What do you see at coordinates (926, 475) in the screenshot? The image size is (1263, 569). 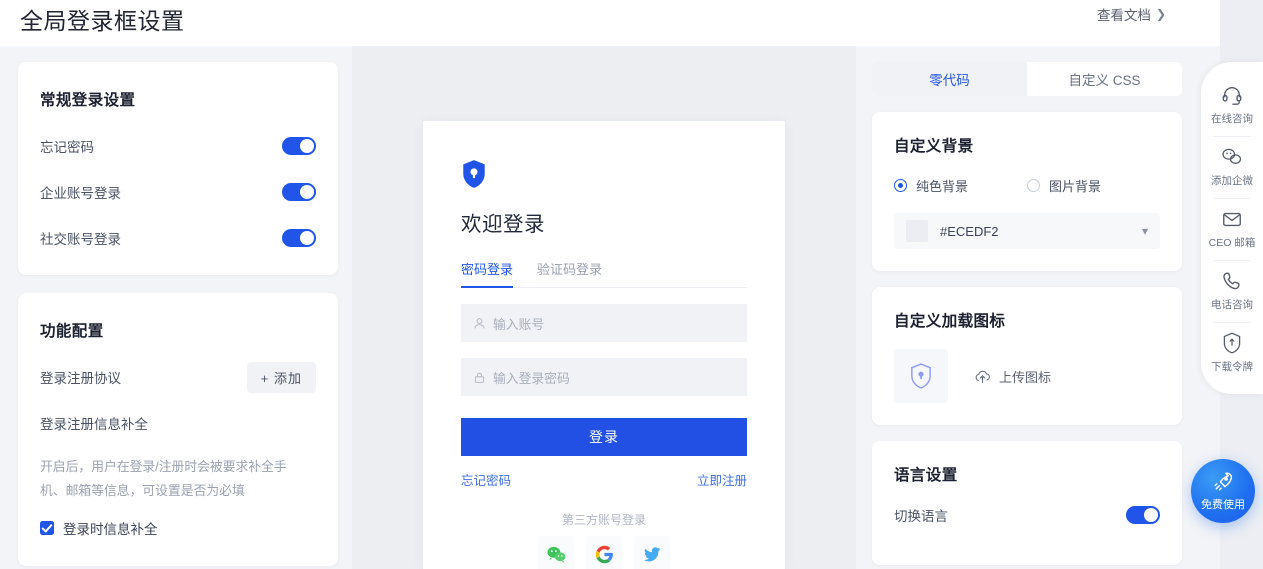 I see `language-settings-title: 语言设置` at bounding box center [926, 475].